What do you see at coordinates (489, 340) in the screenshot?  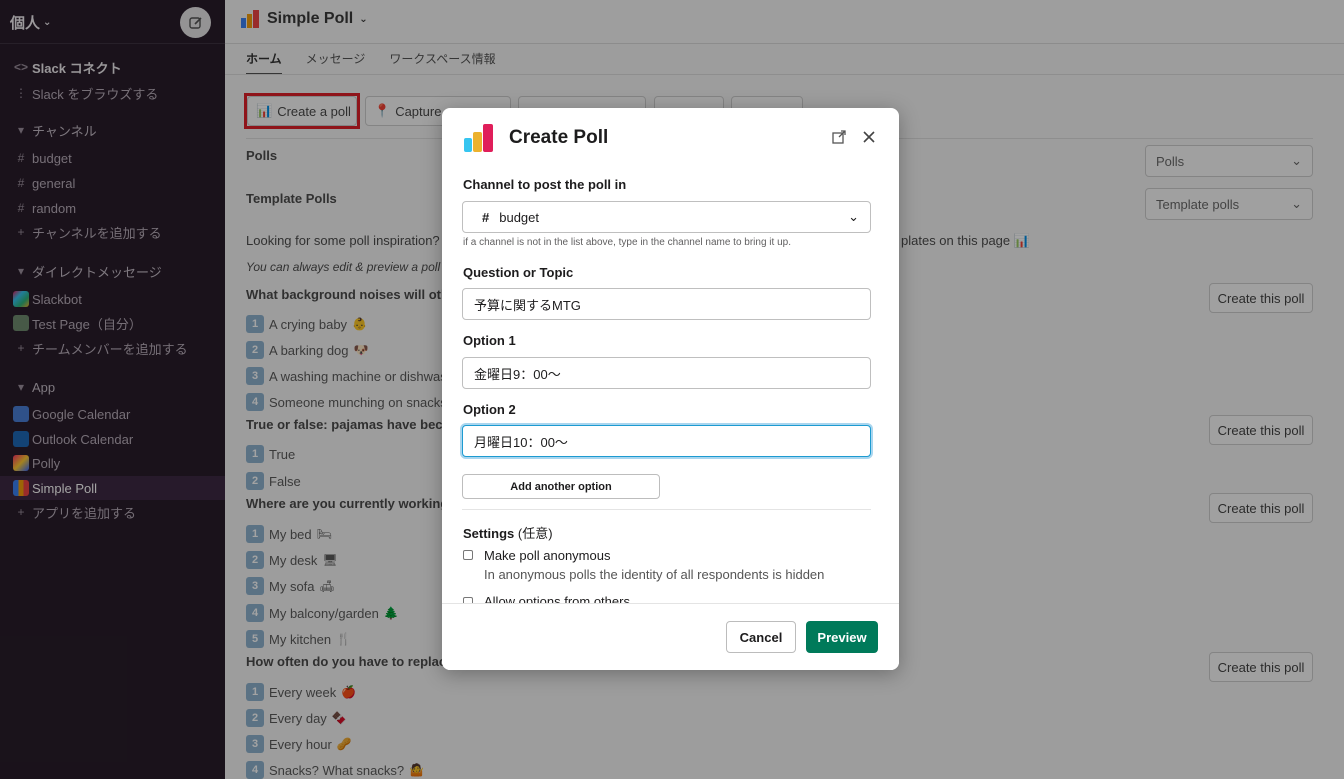 I see `option-1-label: Option 1` at bounding box center [489, 340].